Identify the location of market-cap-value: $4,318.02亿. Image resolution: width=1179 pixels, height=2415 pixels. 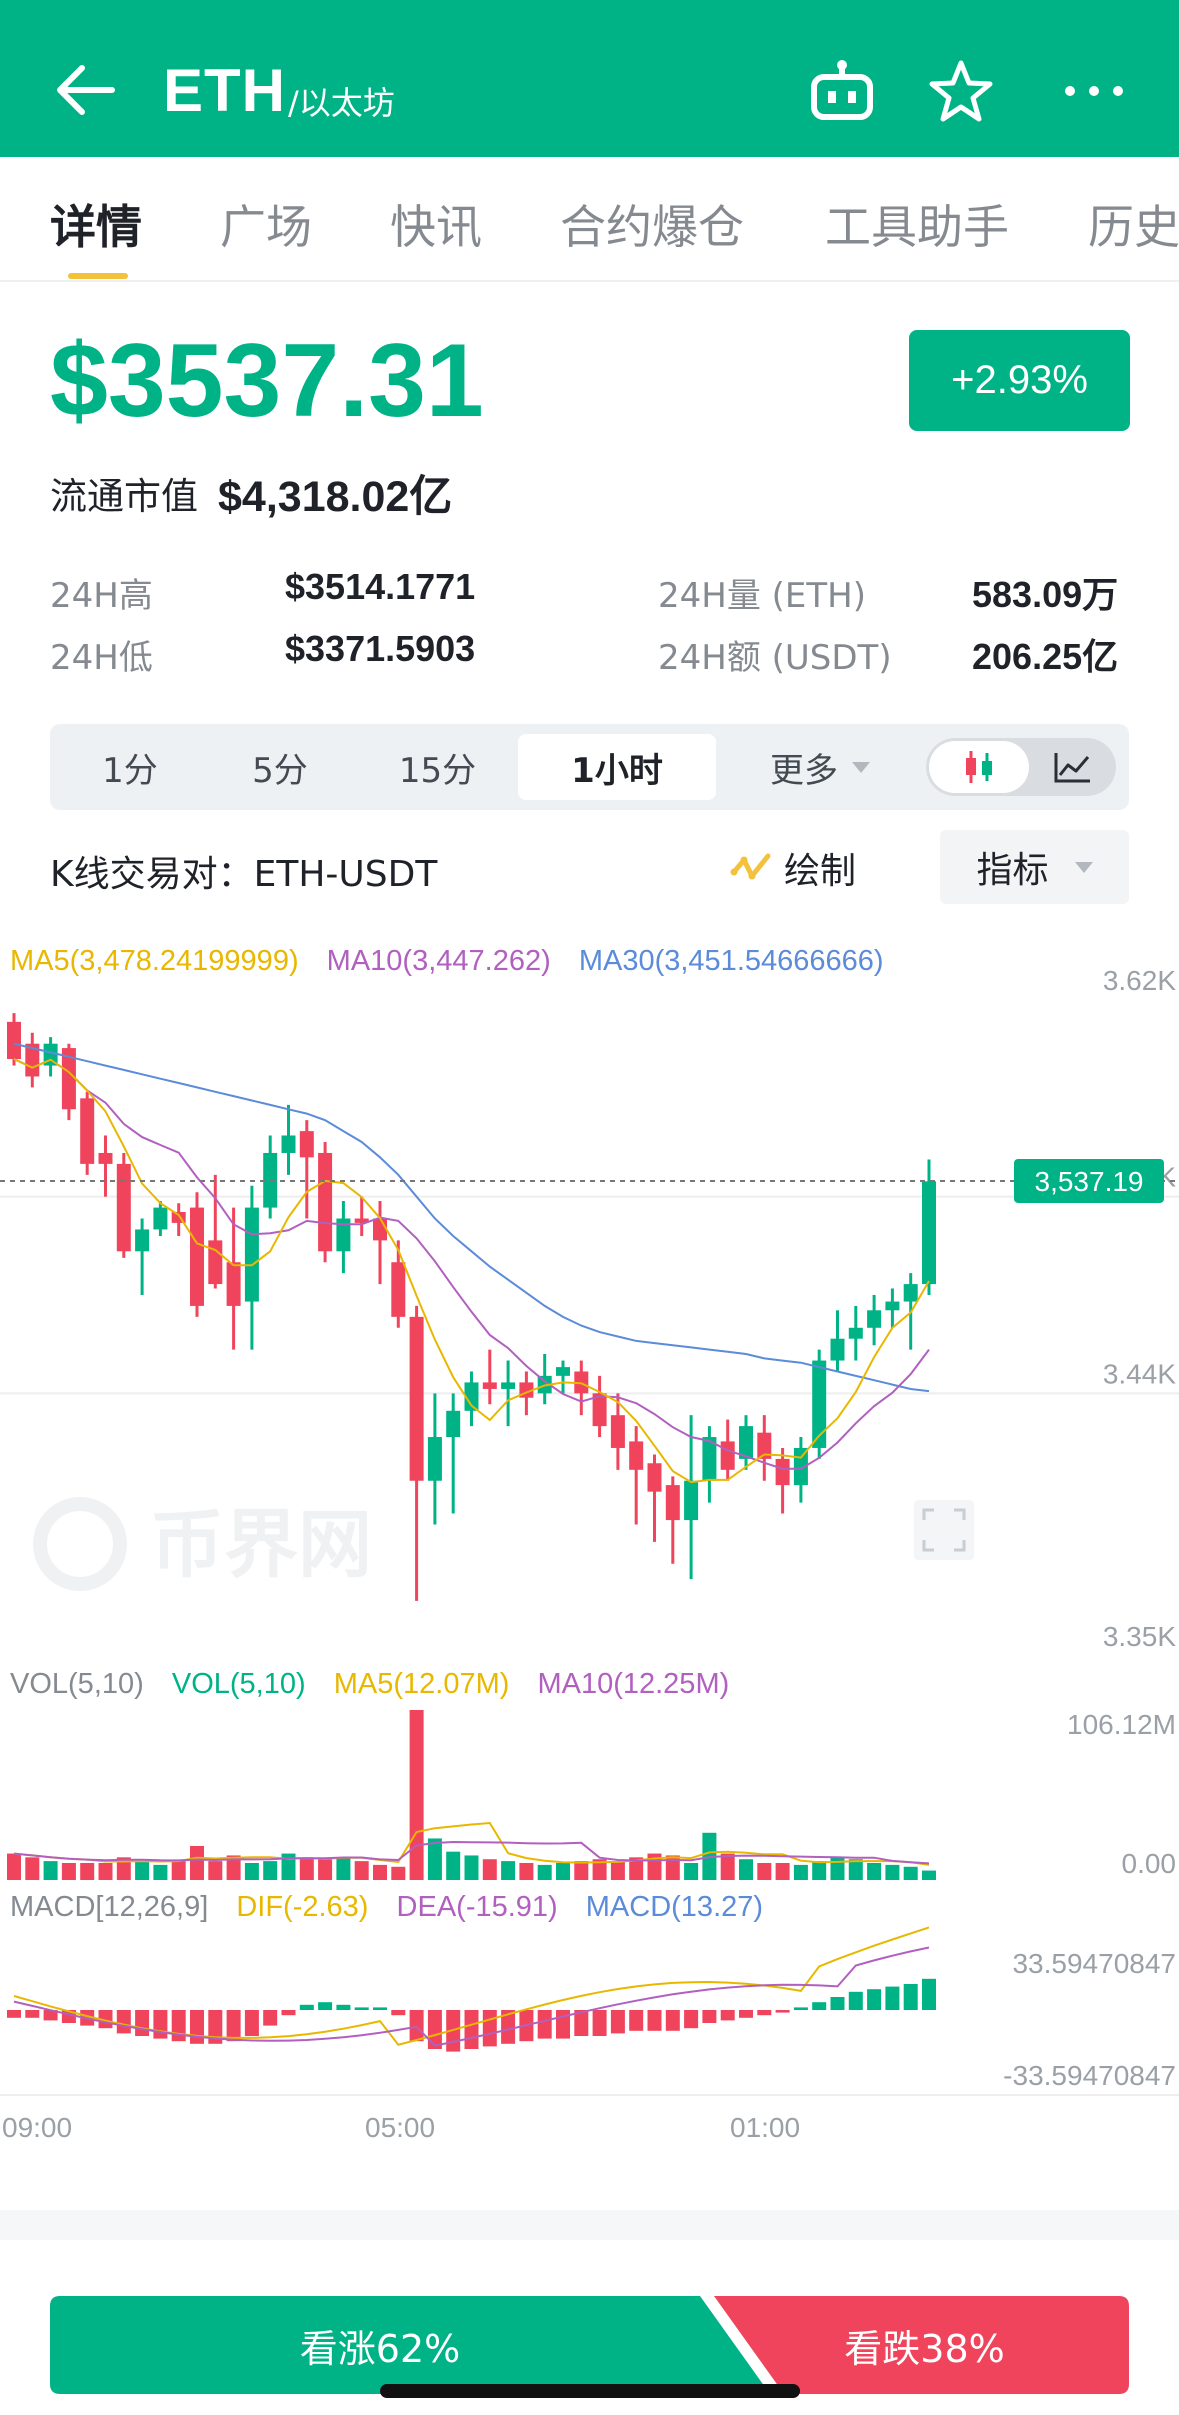
(335, 497).